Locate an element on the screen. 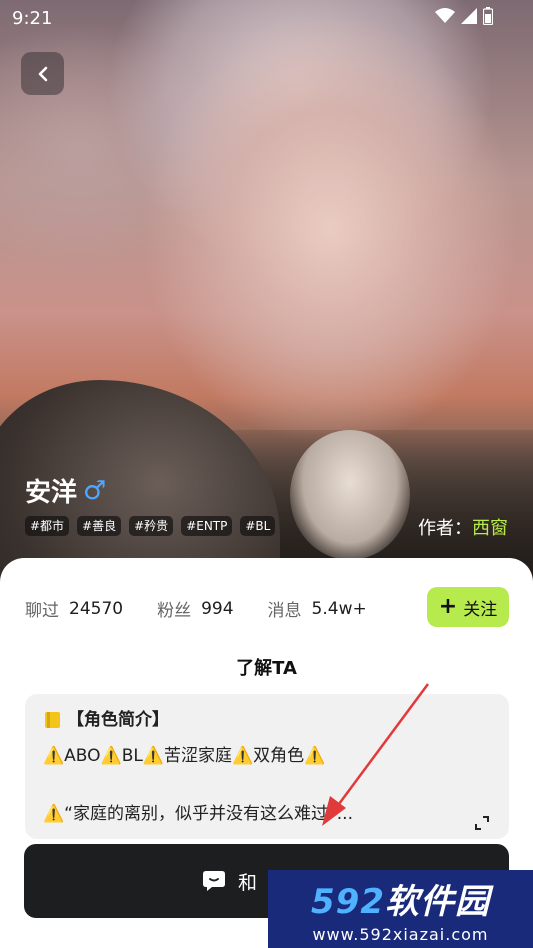 Image resolution: width=533 pixels, height=948 pixels. watermark-logo: 592软件园 is located at coordinates (400, 902).